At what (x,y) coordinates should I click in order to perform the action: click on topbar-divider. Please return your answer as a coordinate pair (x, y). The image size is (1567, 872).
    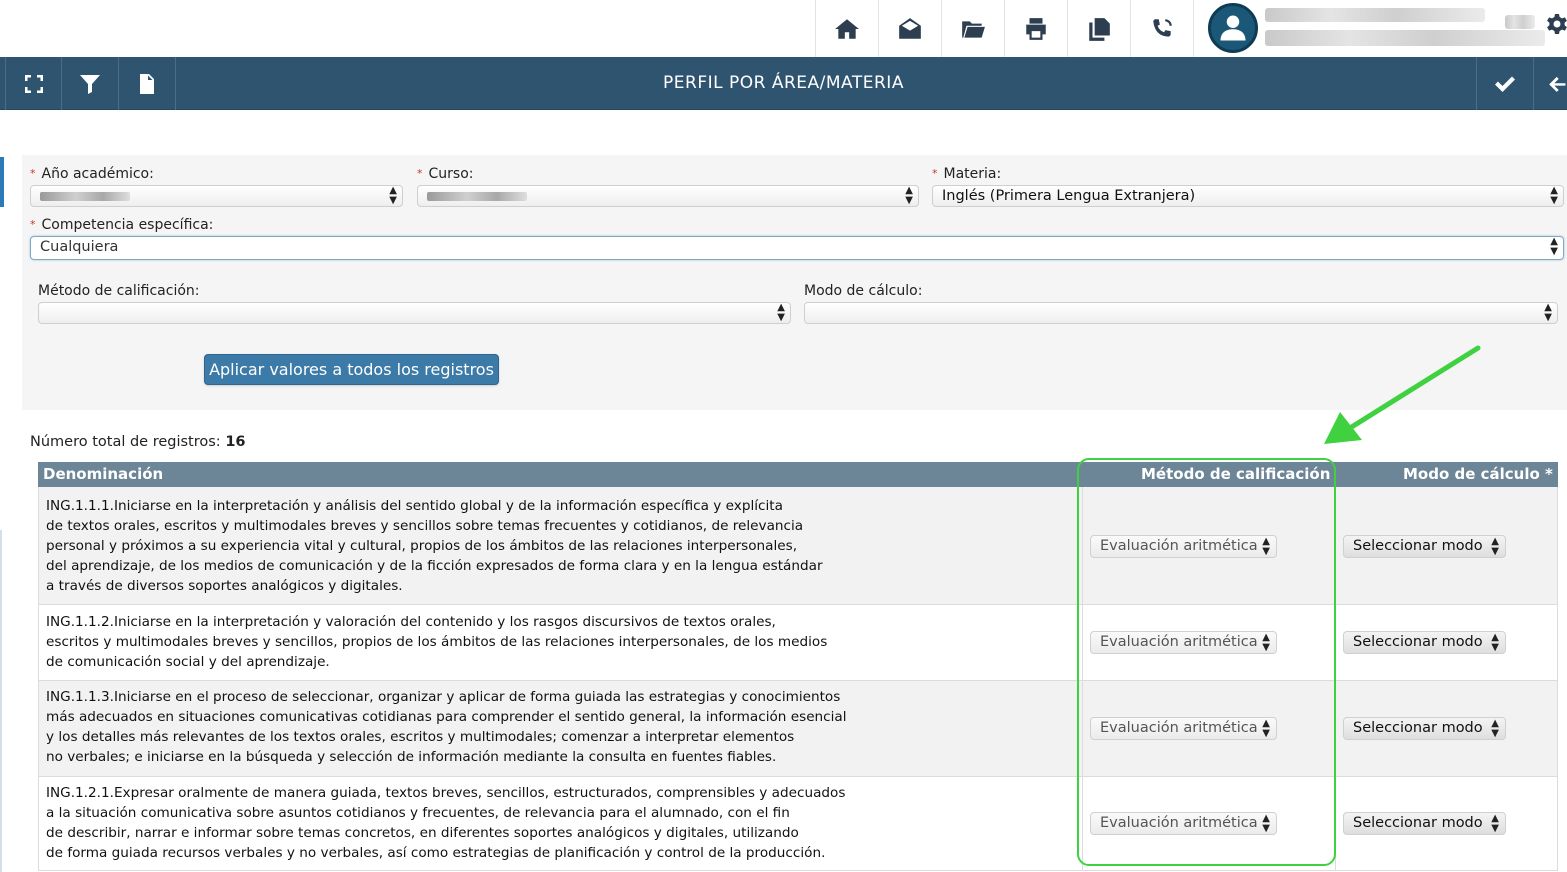
    Looking at the image, I should click on (1197, 28).